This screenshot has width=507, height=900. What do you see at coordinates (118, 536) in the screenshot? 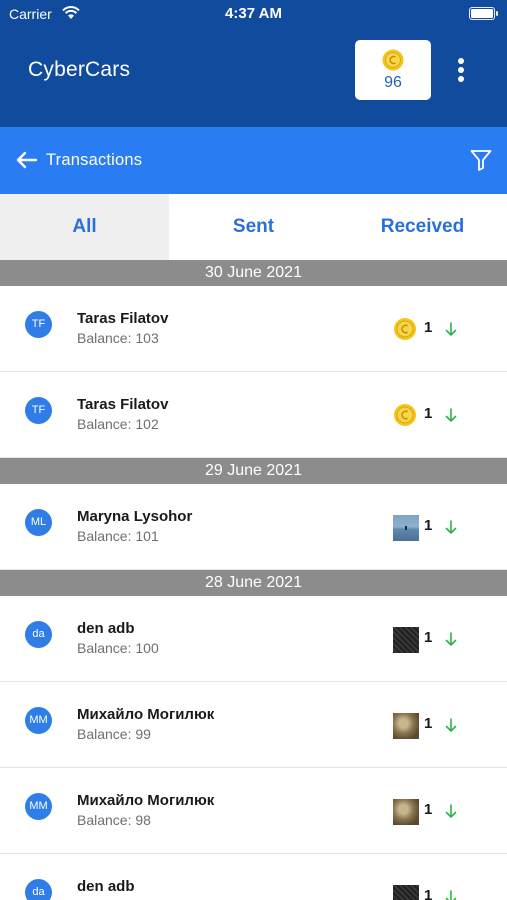
I see `balance-text: Balance: 101` at bounding box center [118, 536].